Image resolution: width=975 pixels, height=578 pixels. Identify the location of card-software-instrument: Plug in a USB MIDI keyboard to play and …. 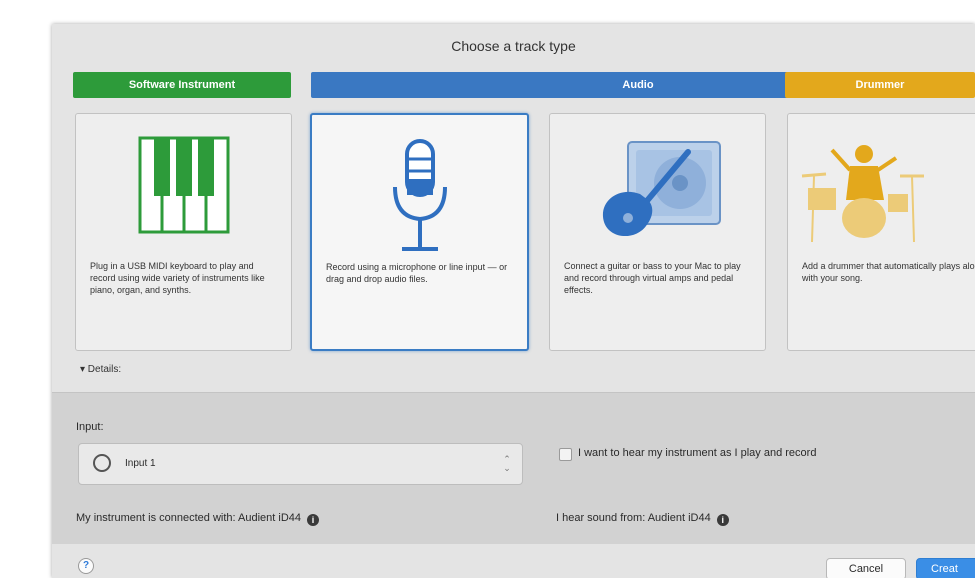
(183, 232).